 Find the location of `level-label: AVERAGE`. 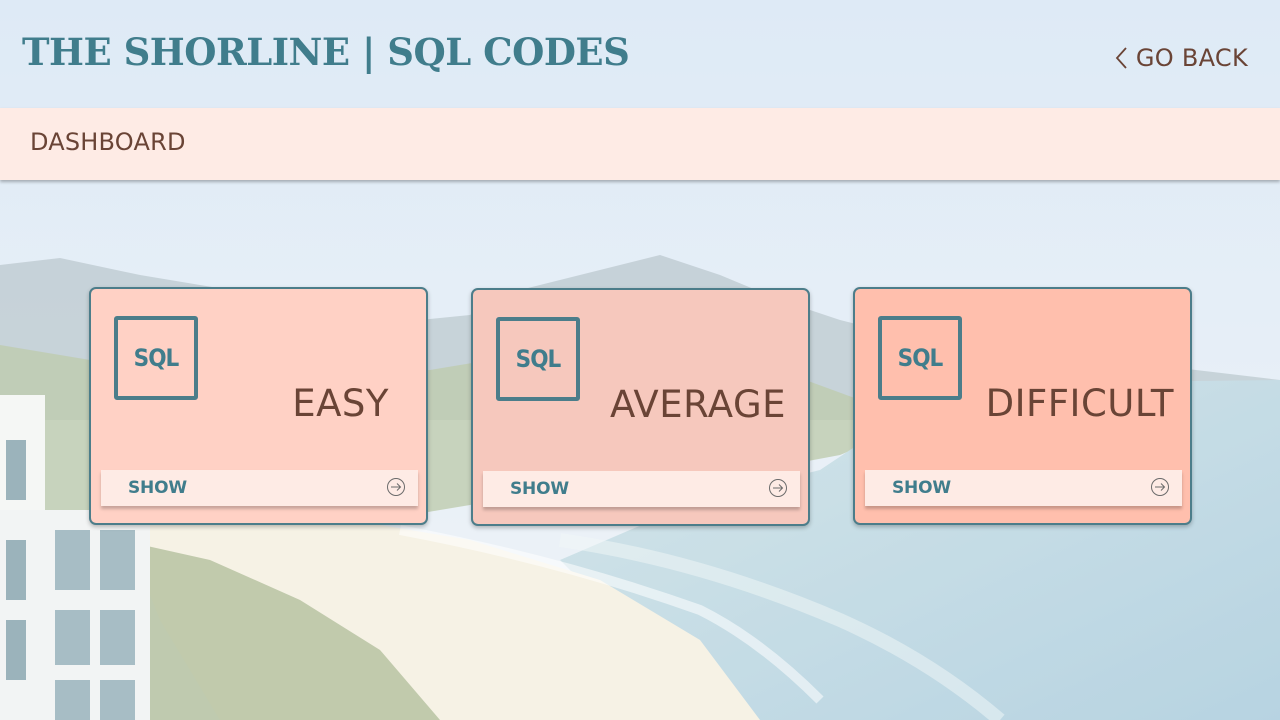

level-label: AVERAGE is located at coordinates (697, 404).